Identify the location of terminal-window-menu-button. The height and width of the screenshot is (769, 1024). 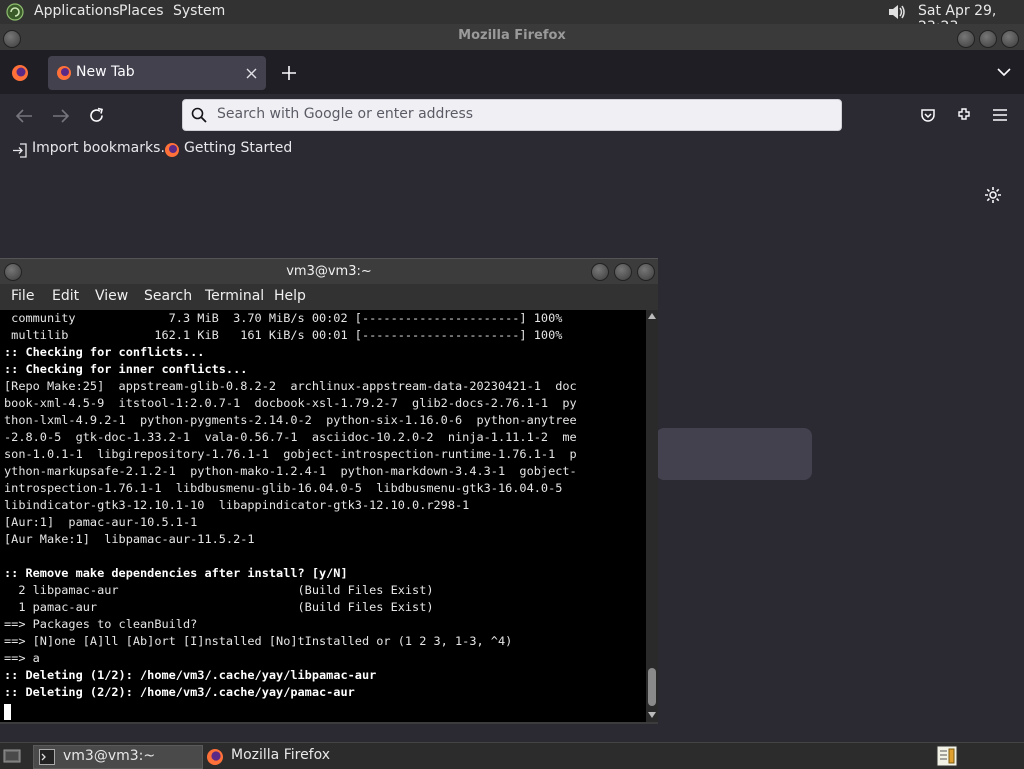
(13, 272).